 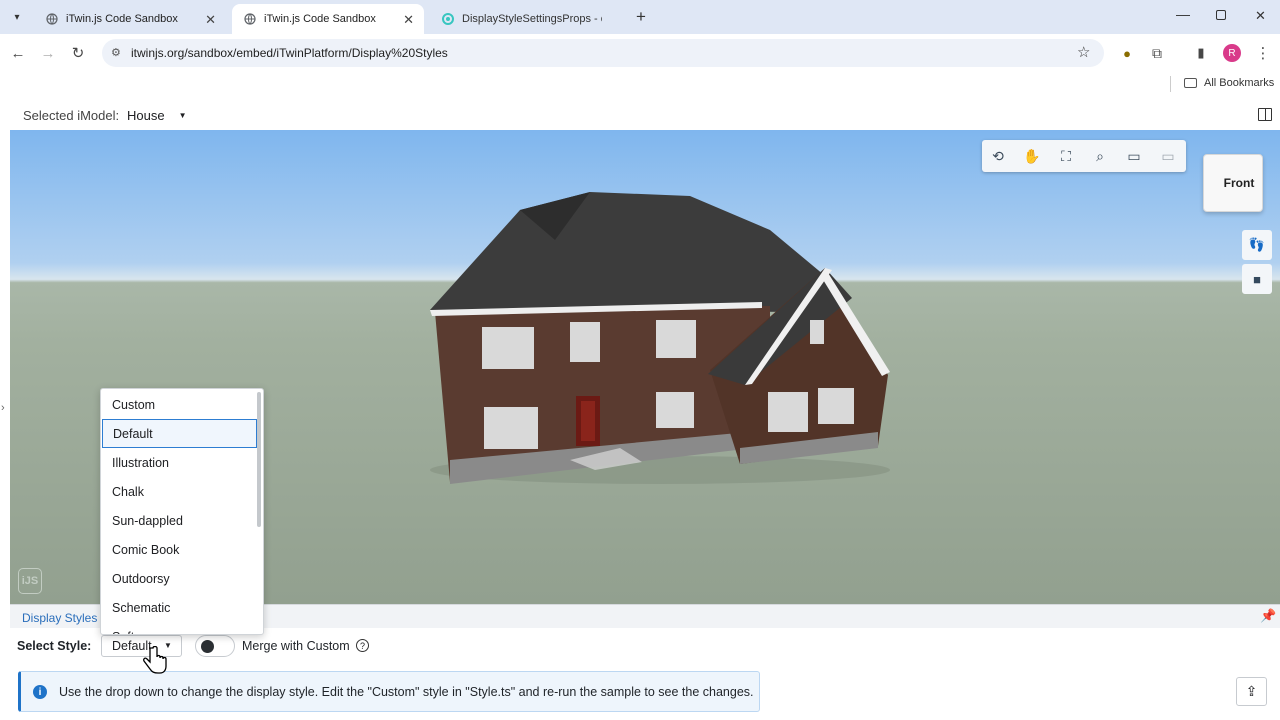 What do you see at coordinates (179, 628) in the screenshot?
I see `dropdown-option-soft: Soft` at bounding box center [179, 628].